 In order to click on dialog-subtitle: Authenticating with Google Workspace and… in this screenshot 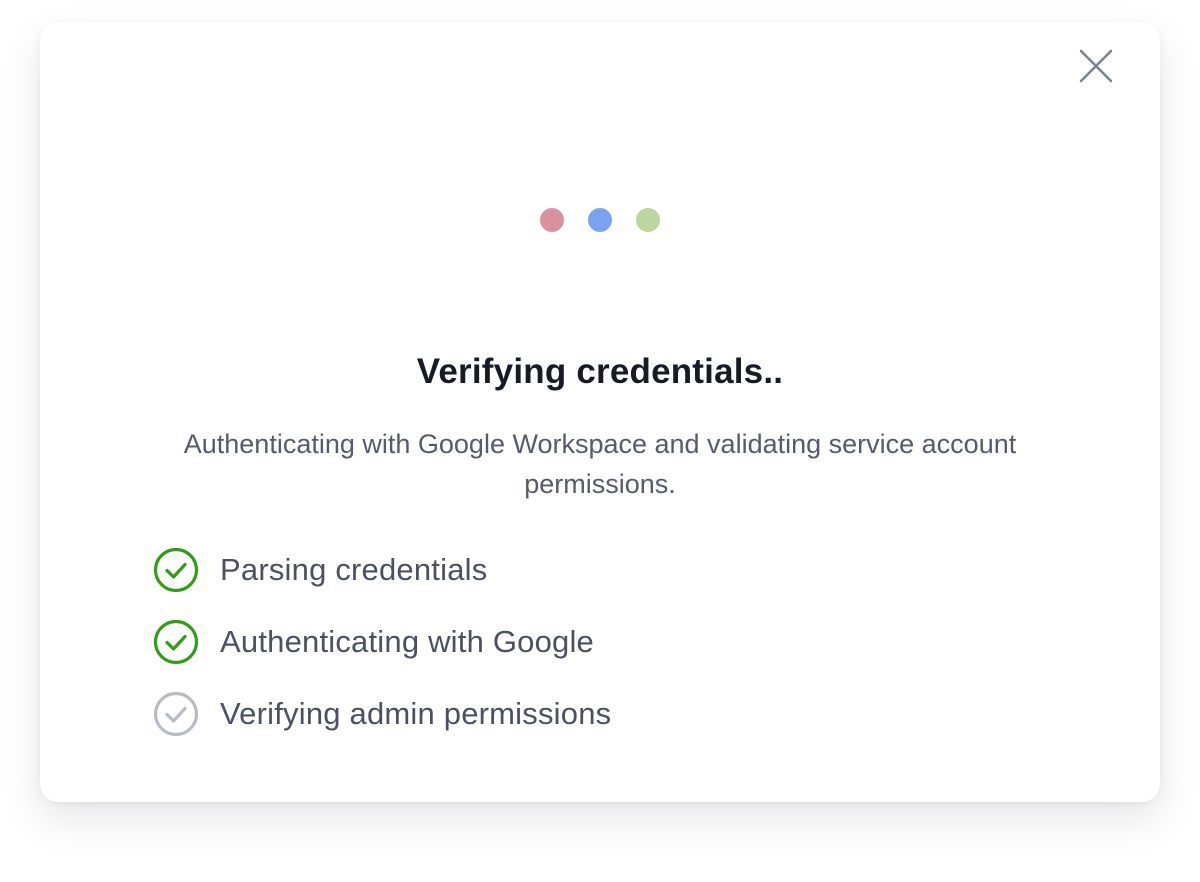, I will do `click(600, 464)`.